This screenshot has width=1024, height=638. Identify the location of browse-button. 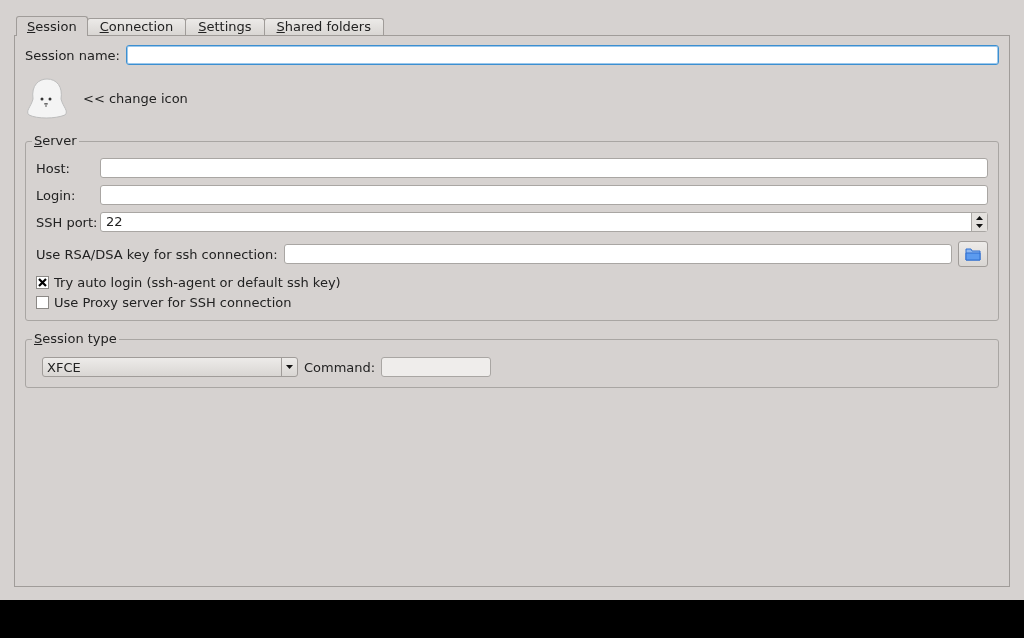
(973, 254).